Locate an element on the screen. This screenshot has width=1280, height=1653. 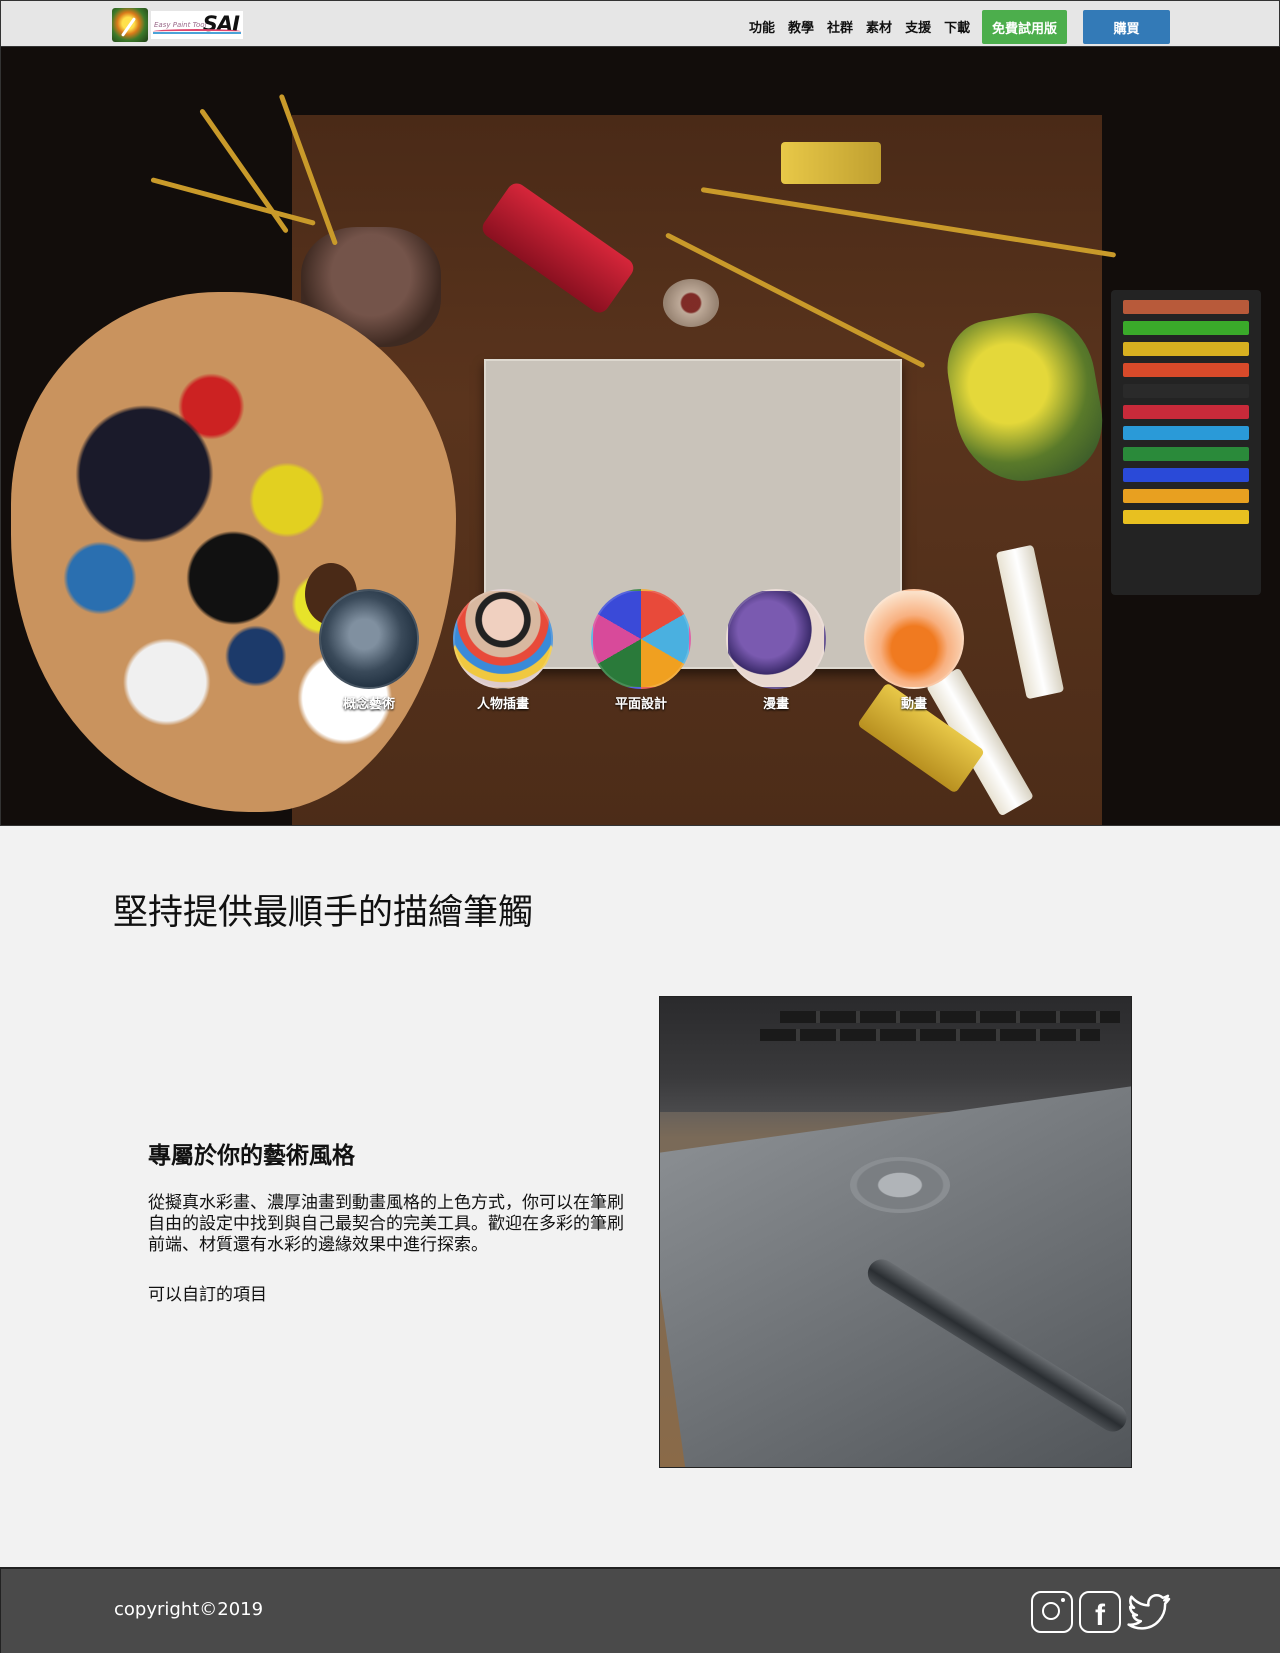
category-character-illustration: 人物插畫 is located at coordinates (503, 650).